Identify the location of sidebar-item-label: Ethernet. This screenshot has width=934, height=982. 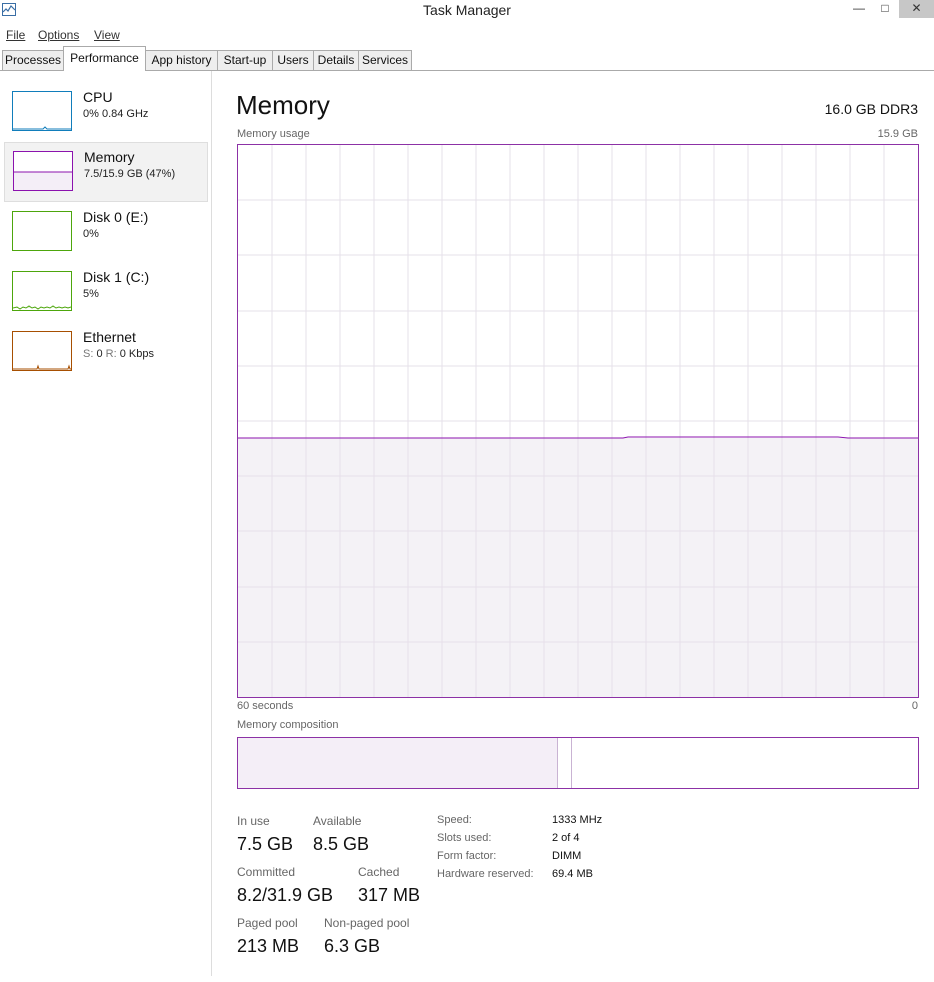
(109, 337).